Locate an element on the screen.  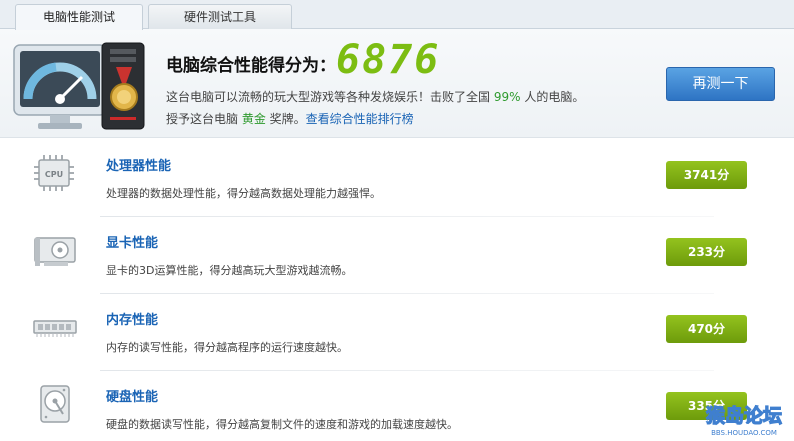
beat-percentage: 99% is located at coordinates (507, 97).